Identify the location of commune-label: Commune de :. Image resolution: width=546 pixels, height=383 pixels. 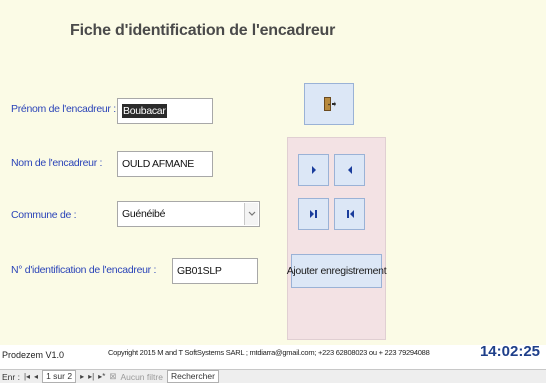
(44, 215).